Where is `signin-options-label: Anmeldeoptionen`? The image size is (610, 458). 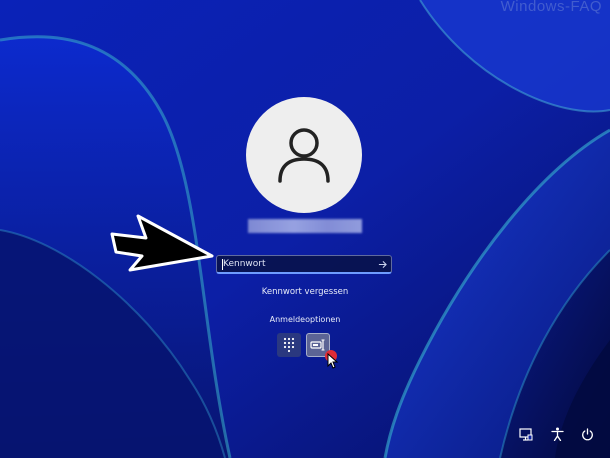 signin-options-label: Anmeldeoptionen is located at coordinates (305, 319).